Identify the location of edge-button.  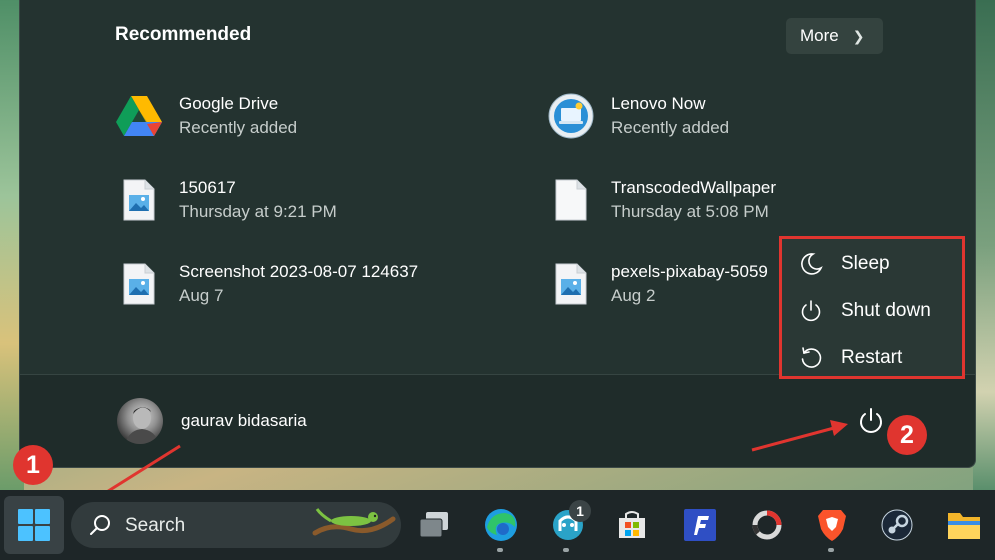
(501, 525).